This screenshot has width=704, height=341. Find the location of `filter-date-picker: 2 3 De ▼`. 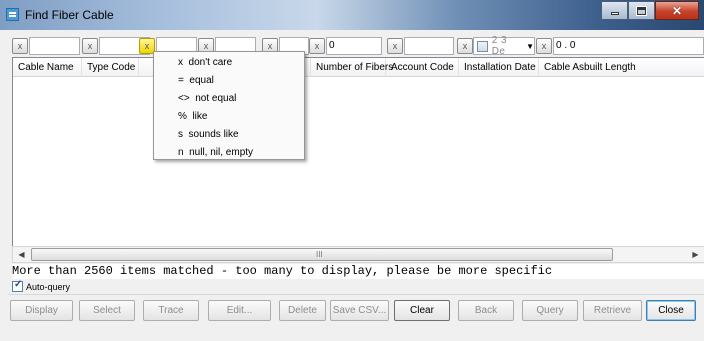

filter-date-picker: 2 3 De ▼ is located at coordinates (504, 46).